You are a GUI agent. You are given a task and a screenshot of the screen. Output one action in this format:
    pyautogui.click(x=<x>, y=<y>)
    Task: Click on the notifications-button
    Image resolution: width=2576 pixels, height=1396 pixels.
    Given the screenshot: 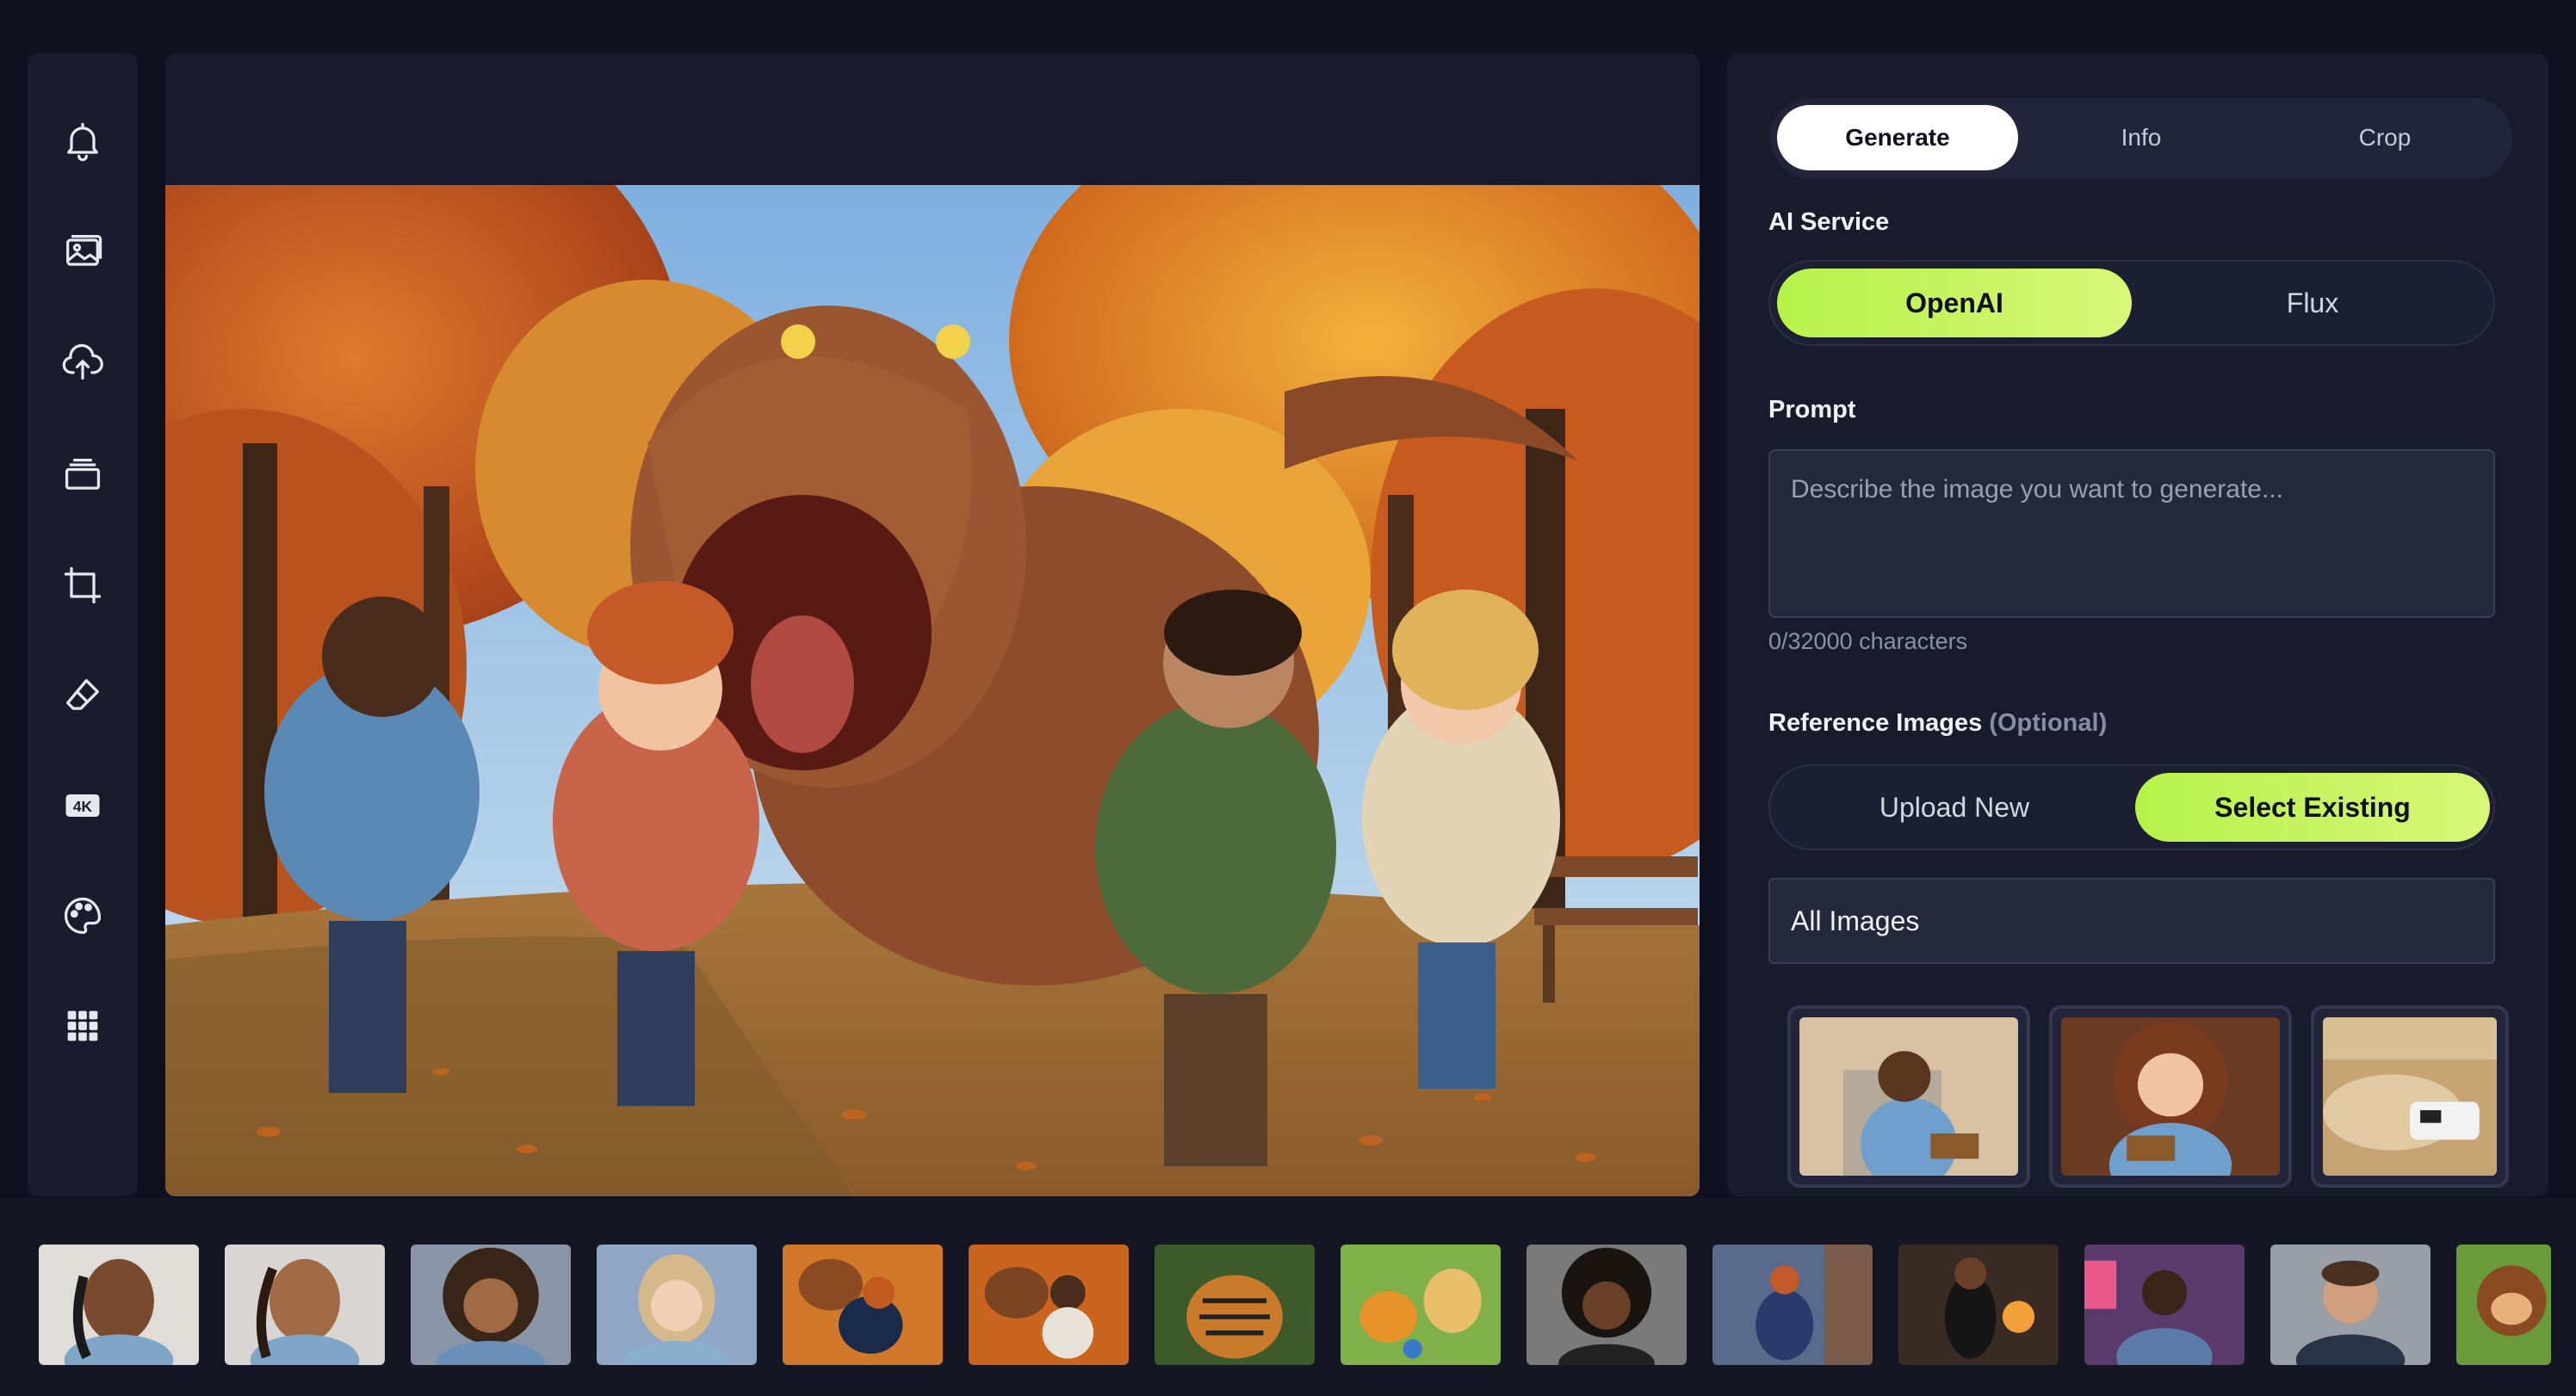 What is the action you would take?
    pyautogui.click(x=82, y=141)
    